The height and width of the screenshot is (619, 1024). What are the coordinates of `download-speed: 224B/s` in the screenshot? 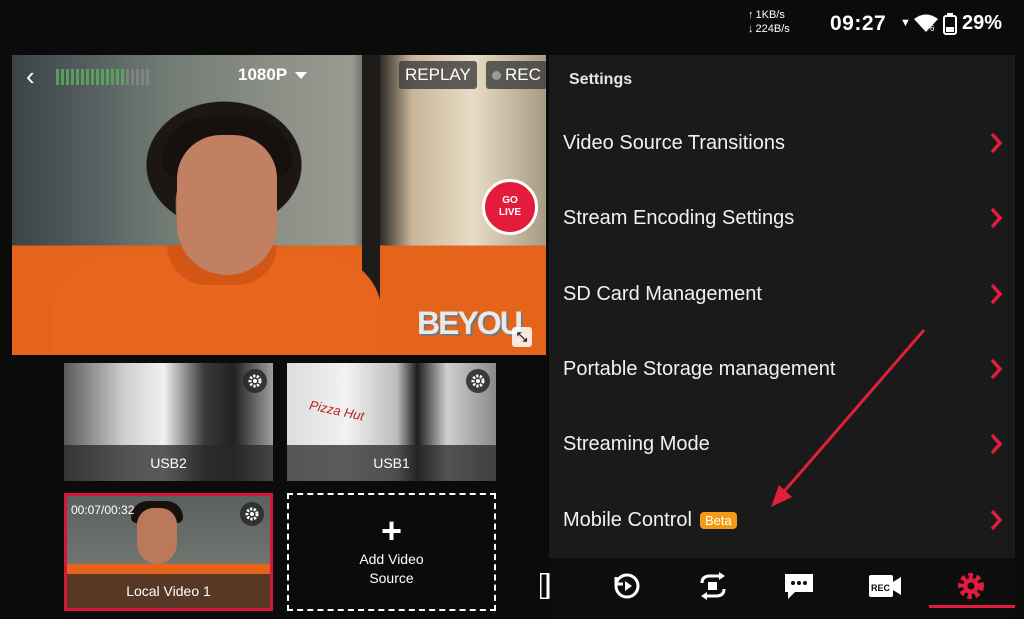 It's located at (772, 29).